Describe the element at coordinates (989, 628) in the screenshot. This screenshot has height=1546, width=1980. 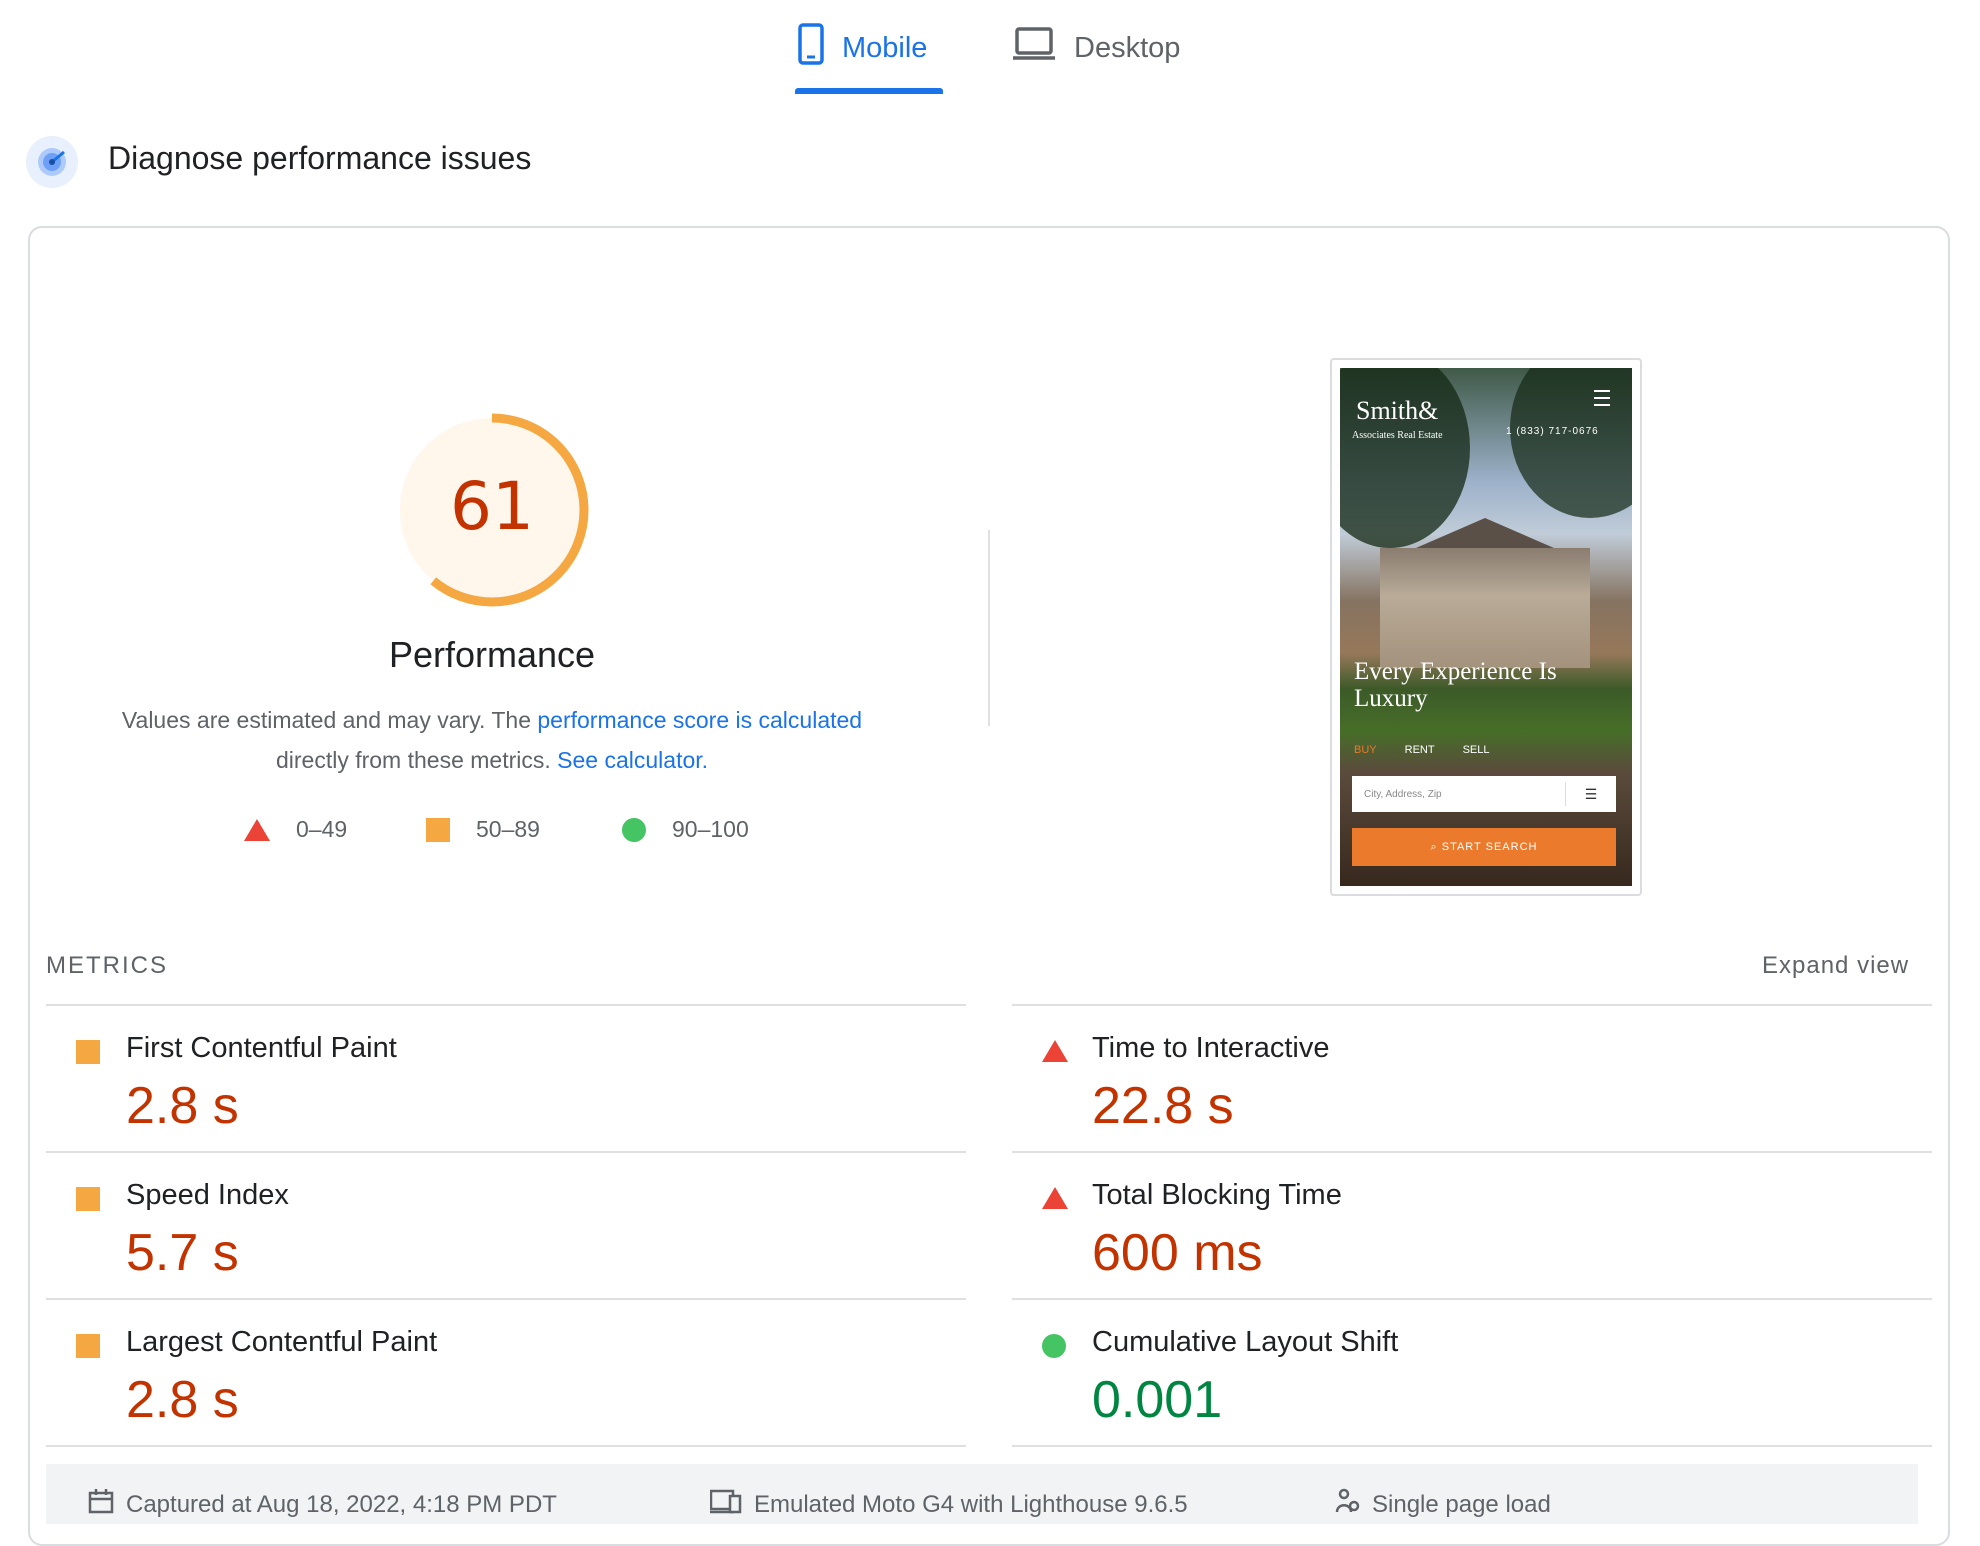
I see `vertical-divider` at that location.